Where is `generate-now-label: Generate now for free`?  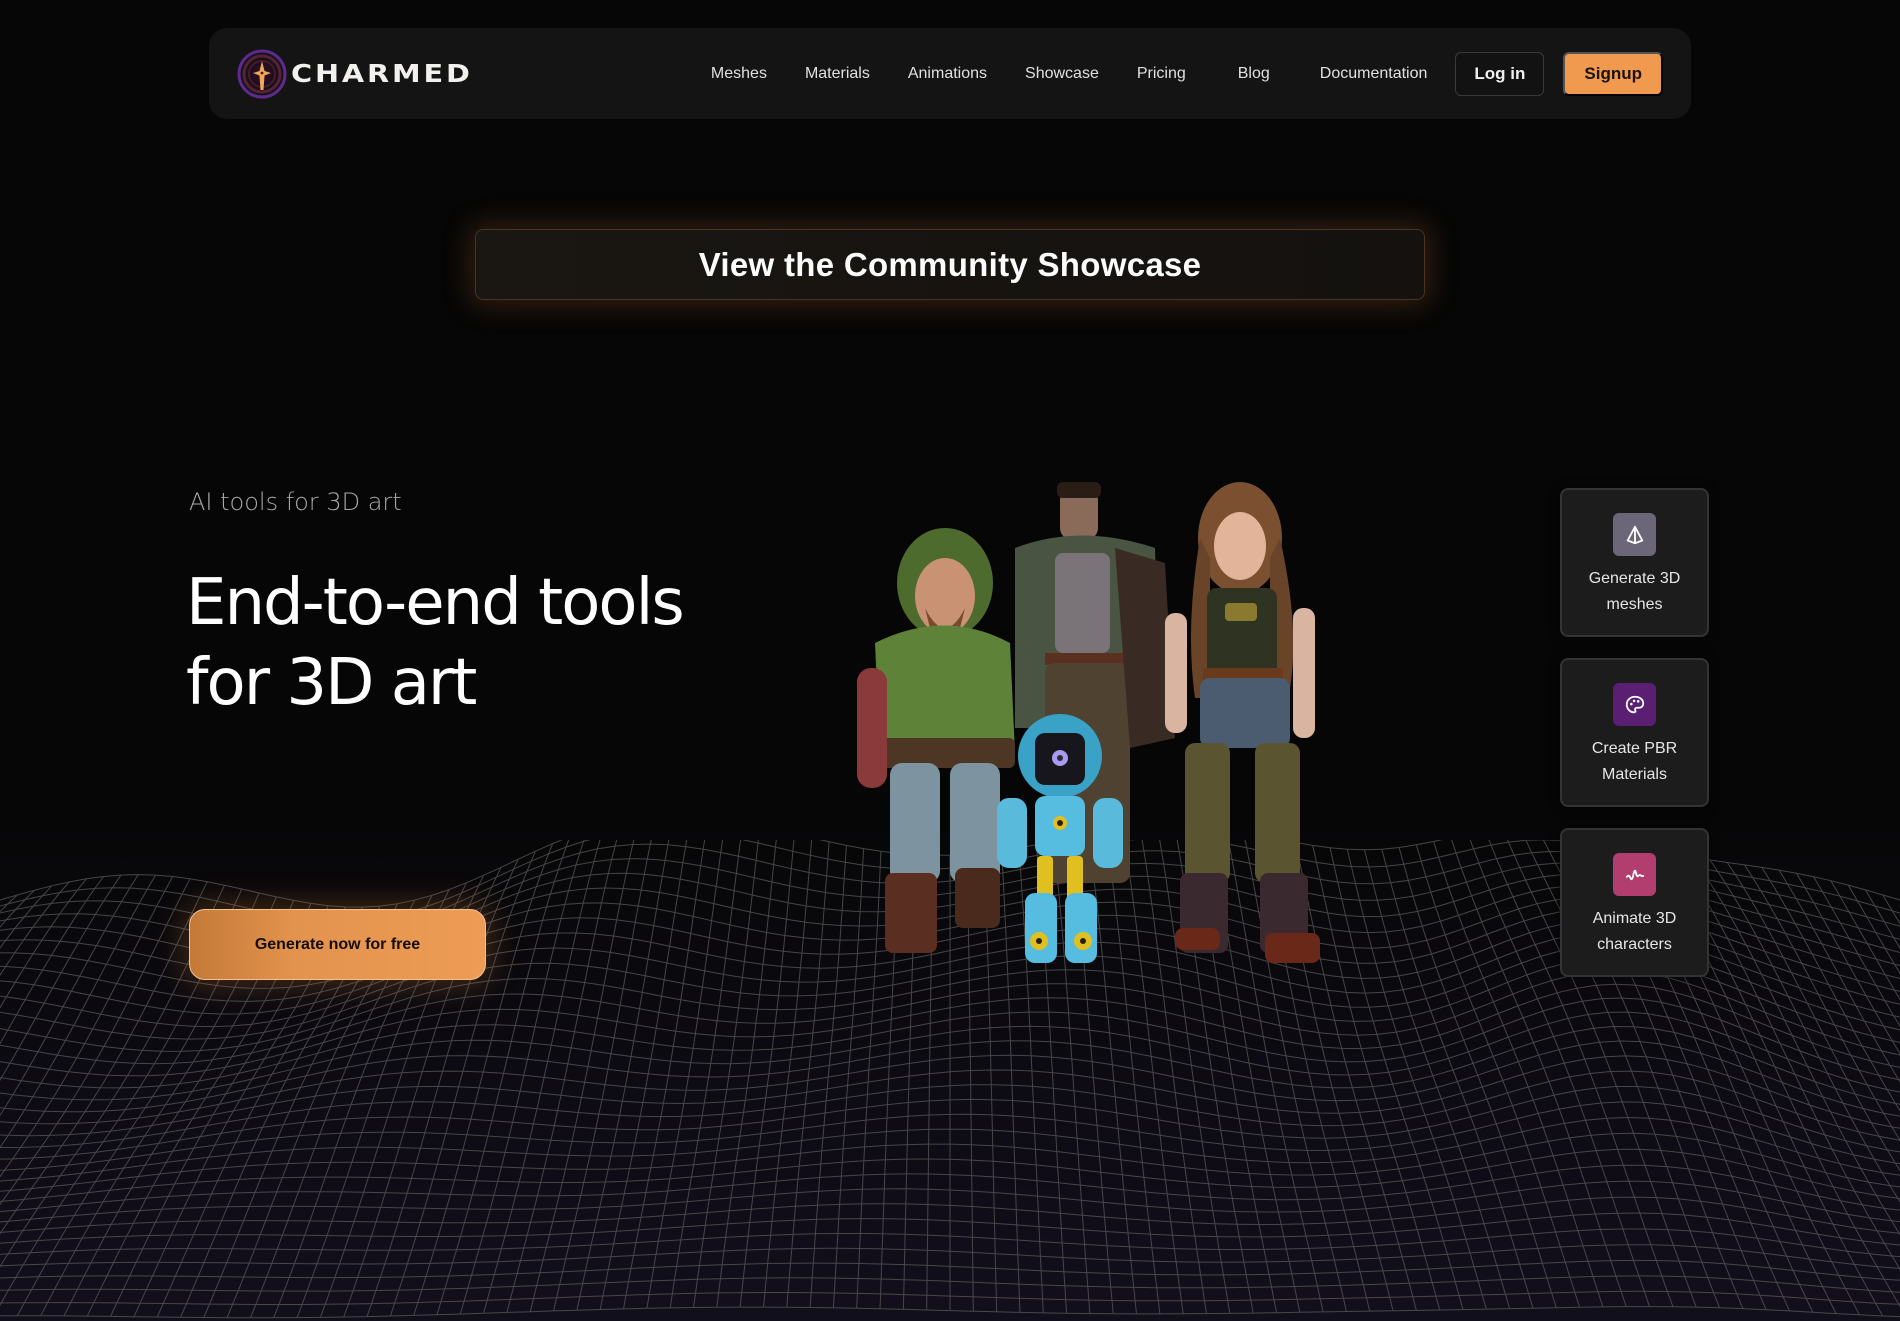
generate-now-label: Generate now for free is located at coordinates (337, 944).